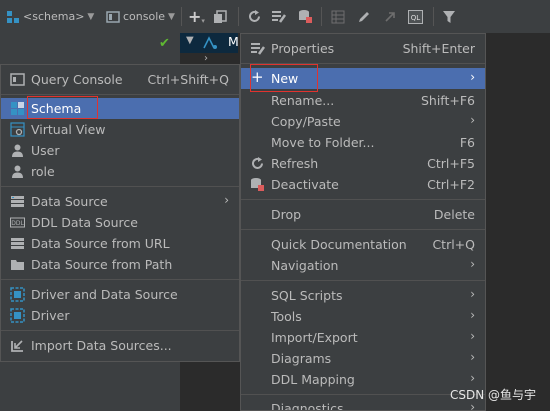 The height and width of the screenshot is (411, 550). What do you see at coordinates (363, 265) in the screenshot?
I see `menu-item-navigation: Navigation ›` at bounding box center [363, 265].